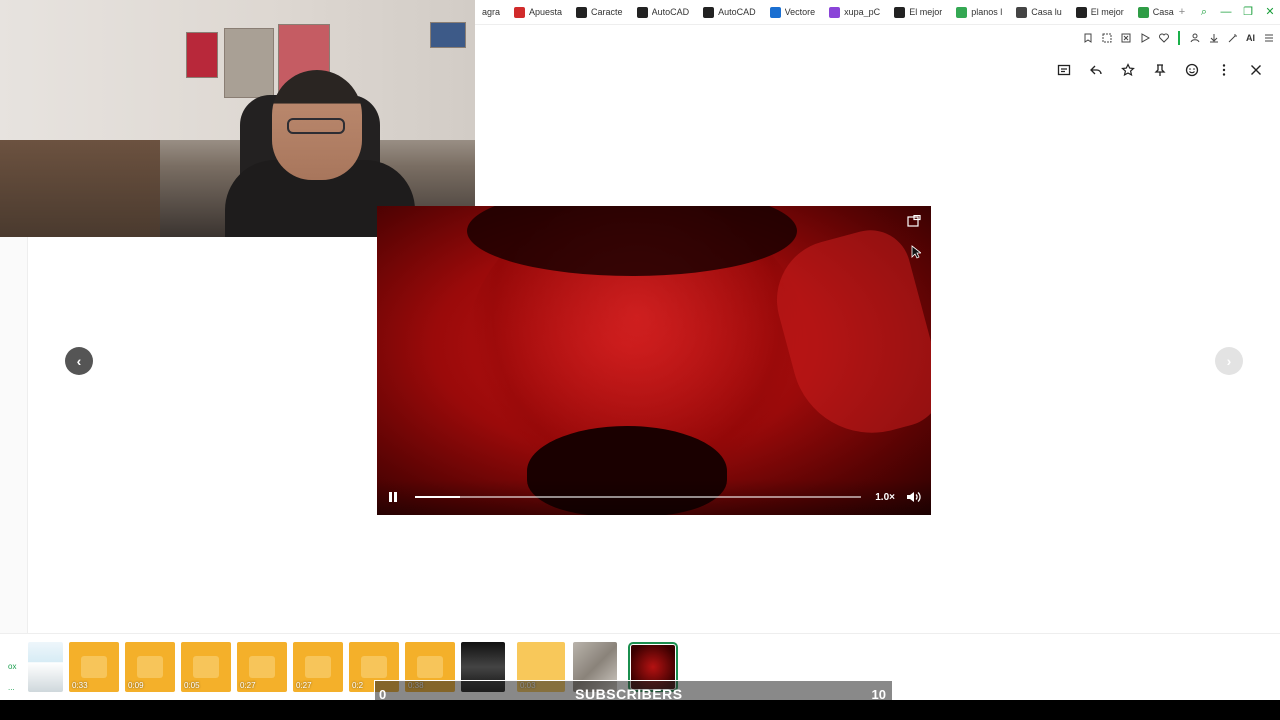 This screenshot has width=1280, height=720. Describe the element at coordinates (1064, 70) in the screenshot. I see `archive-icon` at that location.